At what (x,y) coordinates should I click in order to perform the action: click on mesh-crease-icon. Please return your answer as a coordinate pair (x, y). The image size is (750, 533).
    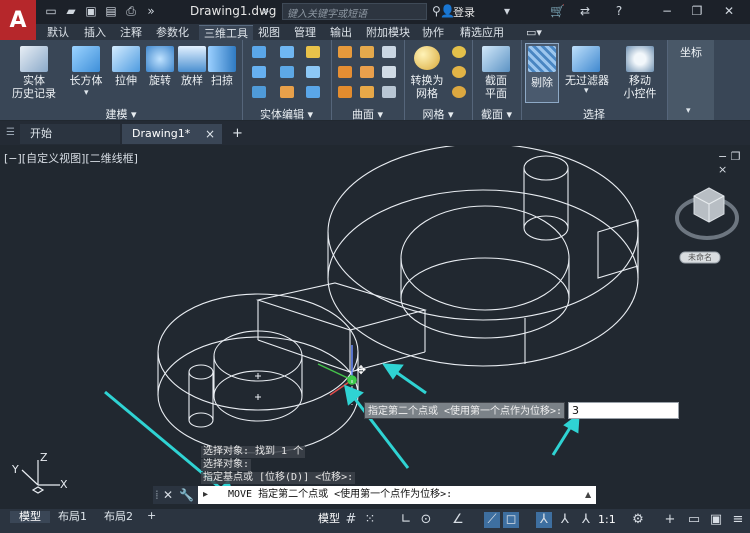
    Looking at the image, I should click on (459, 92).